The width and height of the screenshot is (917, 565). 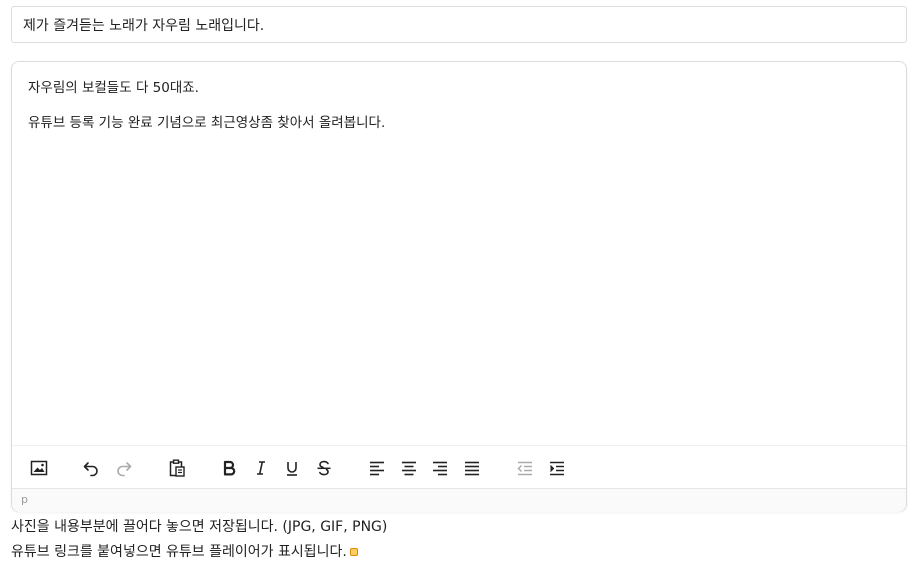 What do you see at coordinates (459, 24) in the screenshot?
I see `post-title-input` at bounding box center [459, 24].